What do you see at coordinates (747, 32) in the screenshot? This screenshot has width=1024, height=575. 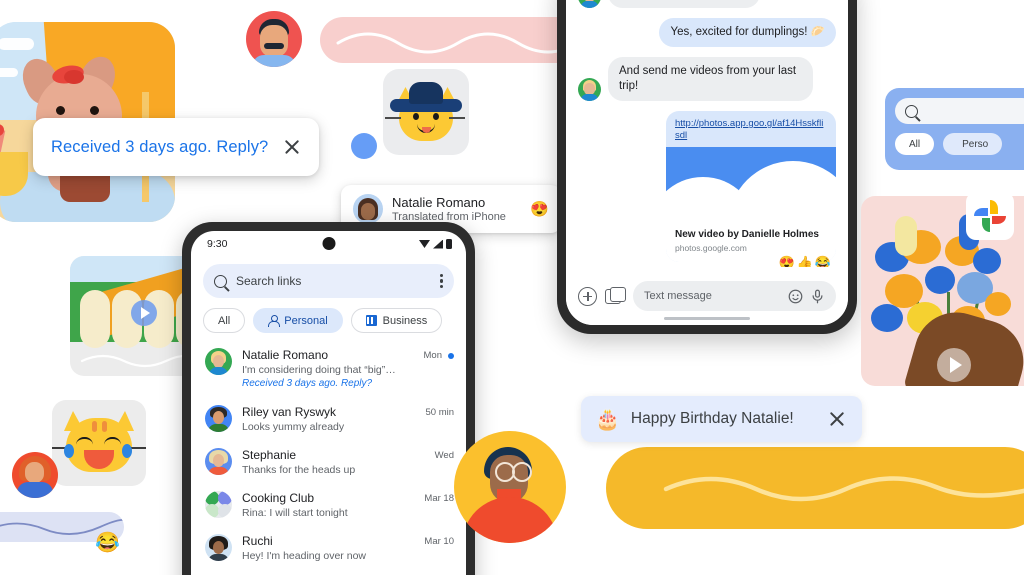 I see `message-bubble: Yes, excited for dumplings! 🥟` at bounding box center [747, 32].